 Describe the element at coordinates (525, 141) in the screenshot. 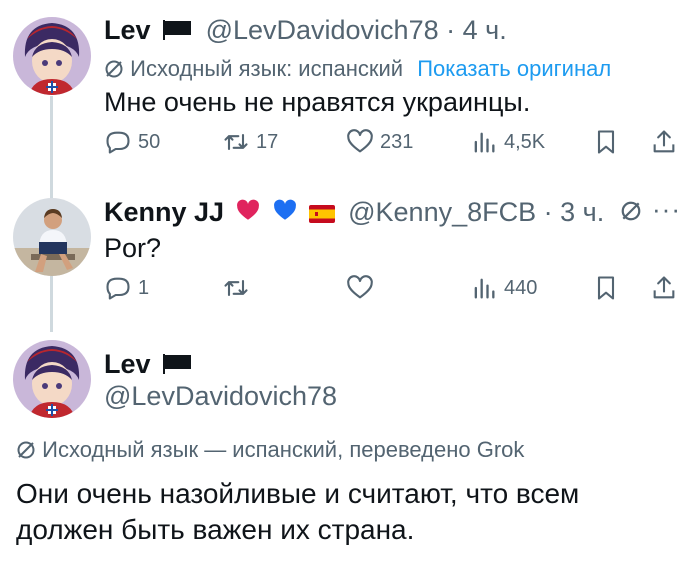

I see `views-count: 4,5K` at that location.